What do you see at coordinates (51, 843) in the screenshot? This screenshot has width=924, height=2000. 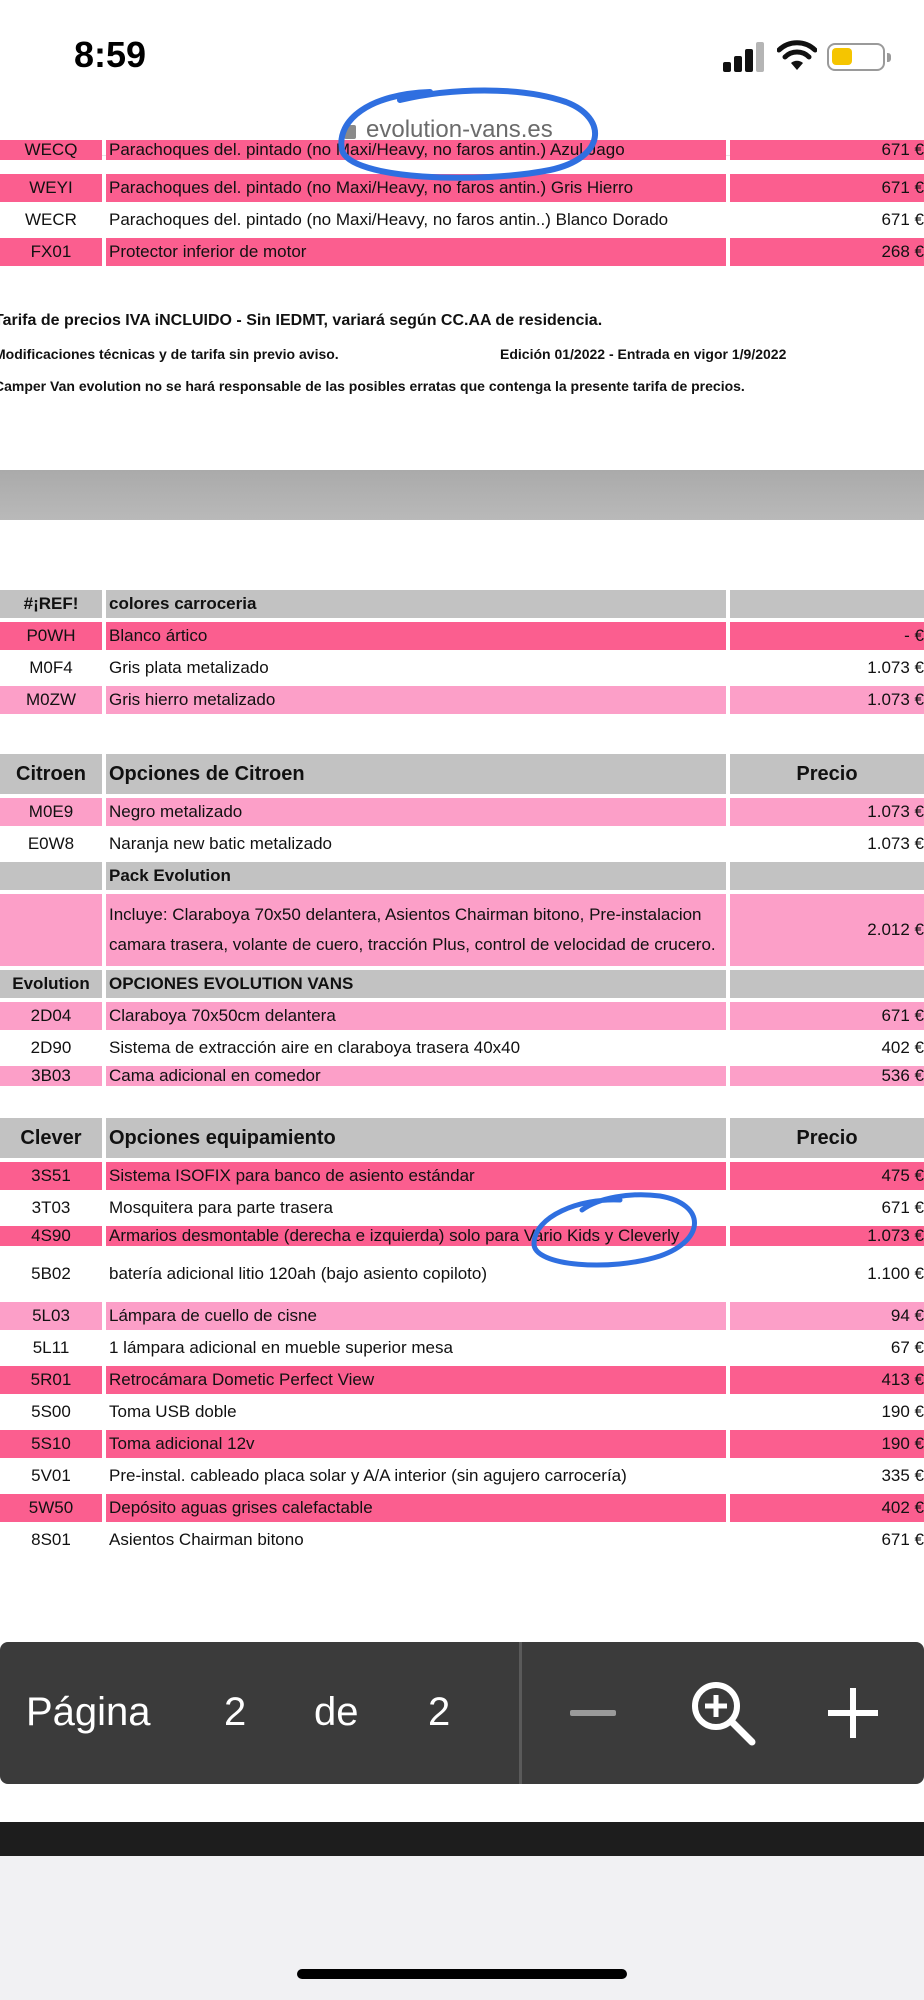 I see `option-code: E0W8` at bounding box center [51, 843].